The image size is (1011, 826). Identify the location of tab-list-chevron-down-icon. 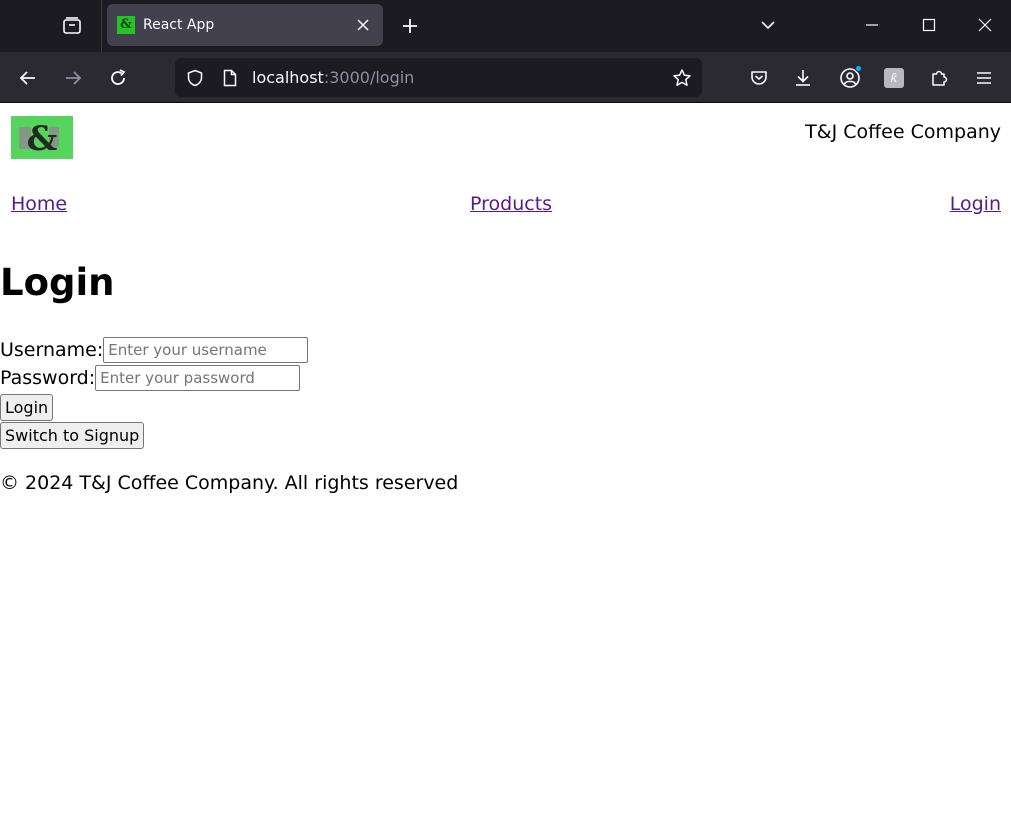
(768, 25).